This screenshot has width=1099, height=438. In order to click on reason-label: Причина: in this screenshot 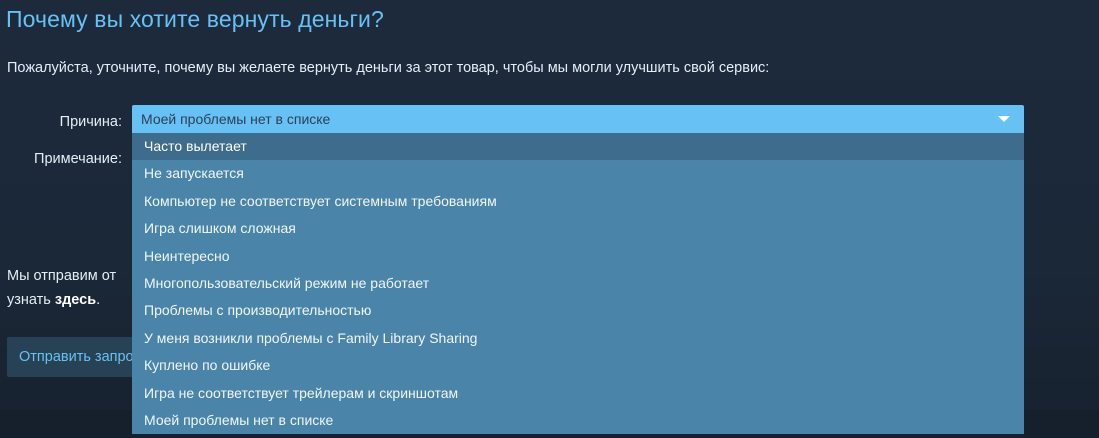, I will do `click(90, 122)`.